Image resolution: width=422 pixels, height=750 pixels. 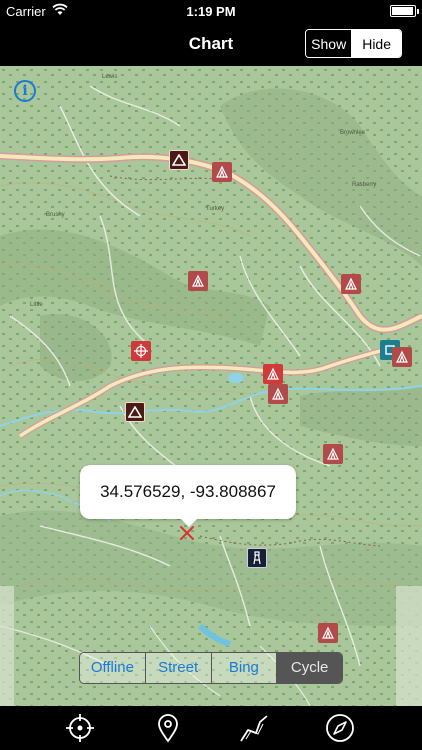 I want to click on track-path-icon, so click(x=254, y=728).